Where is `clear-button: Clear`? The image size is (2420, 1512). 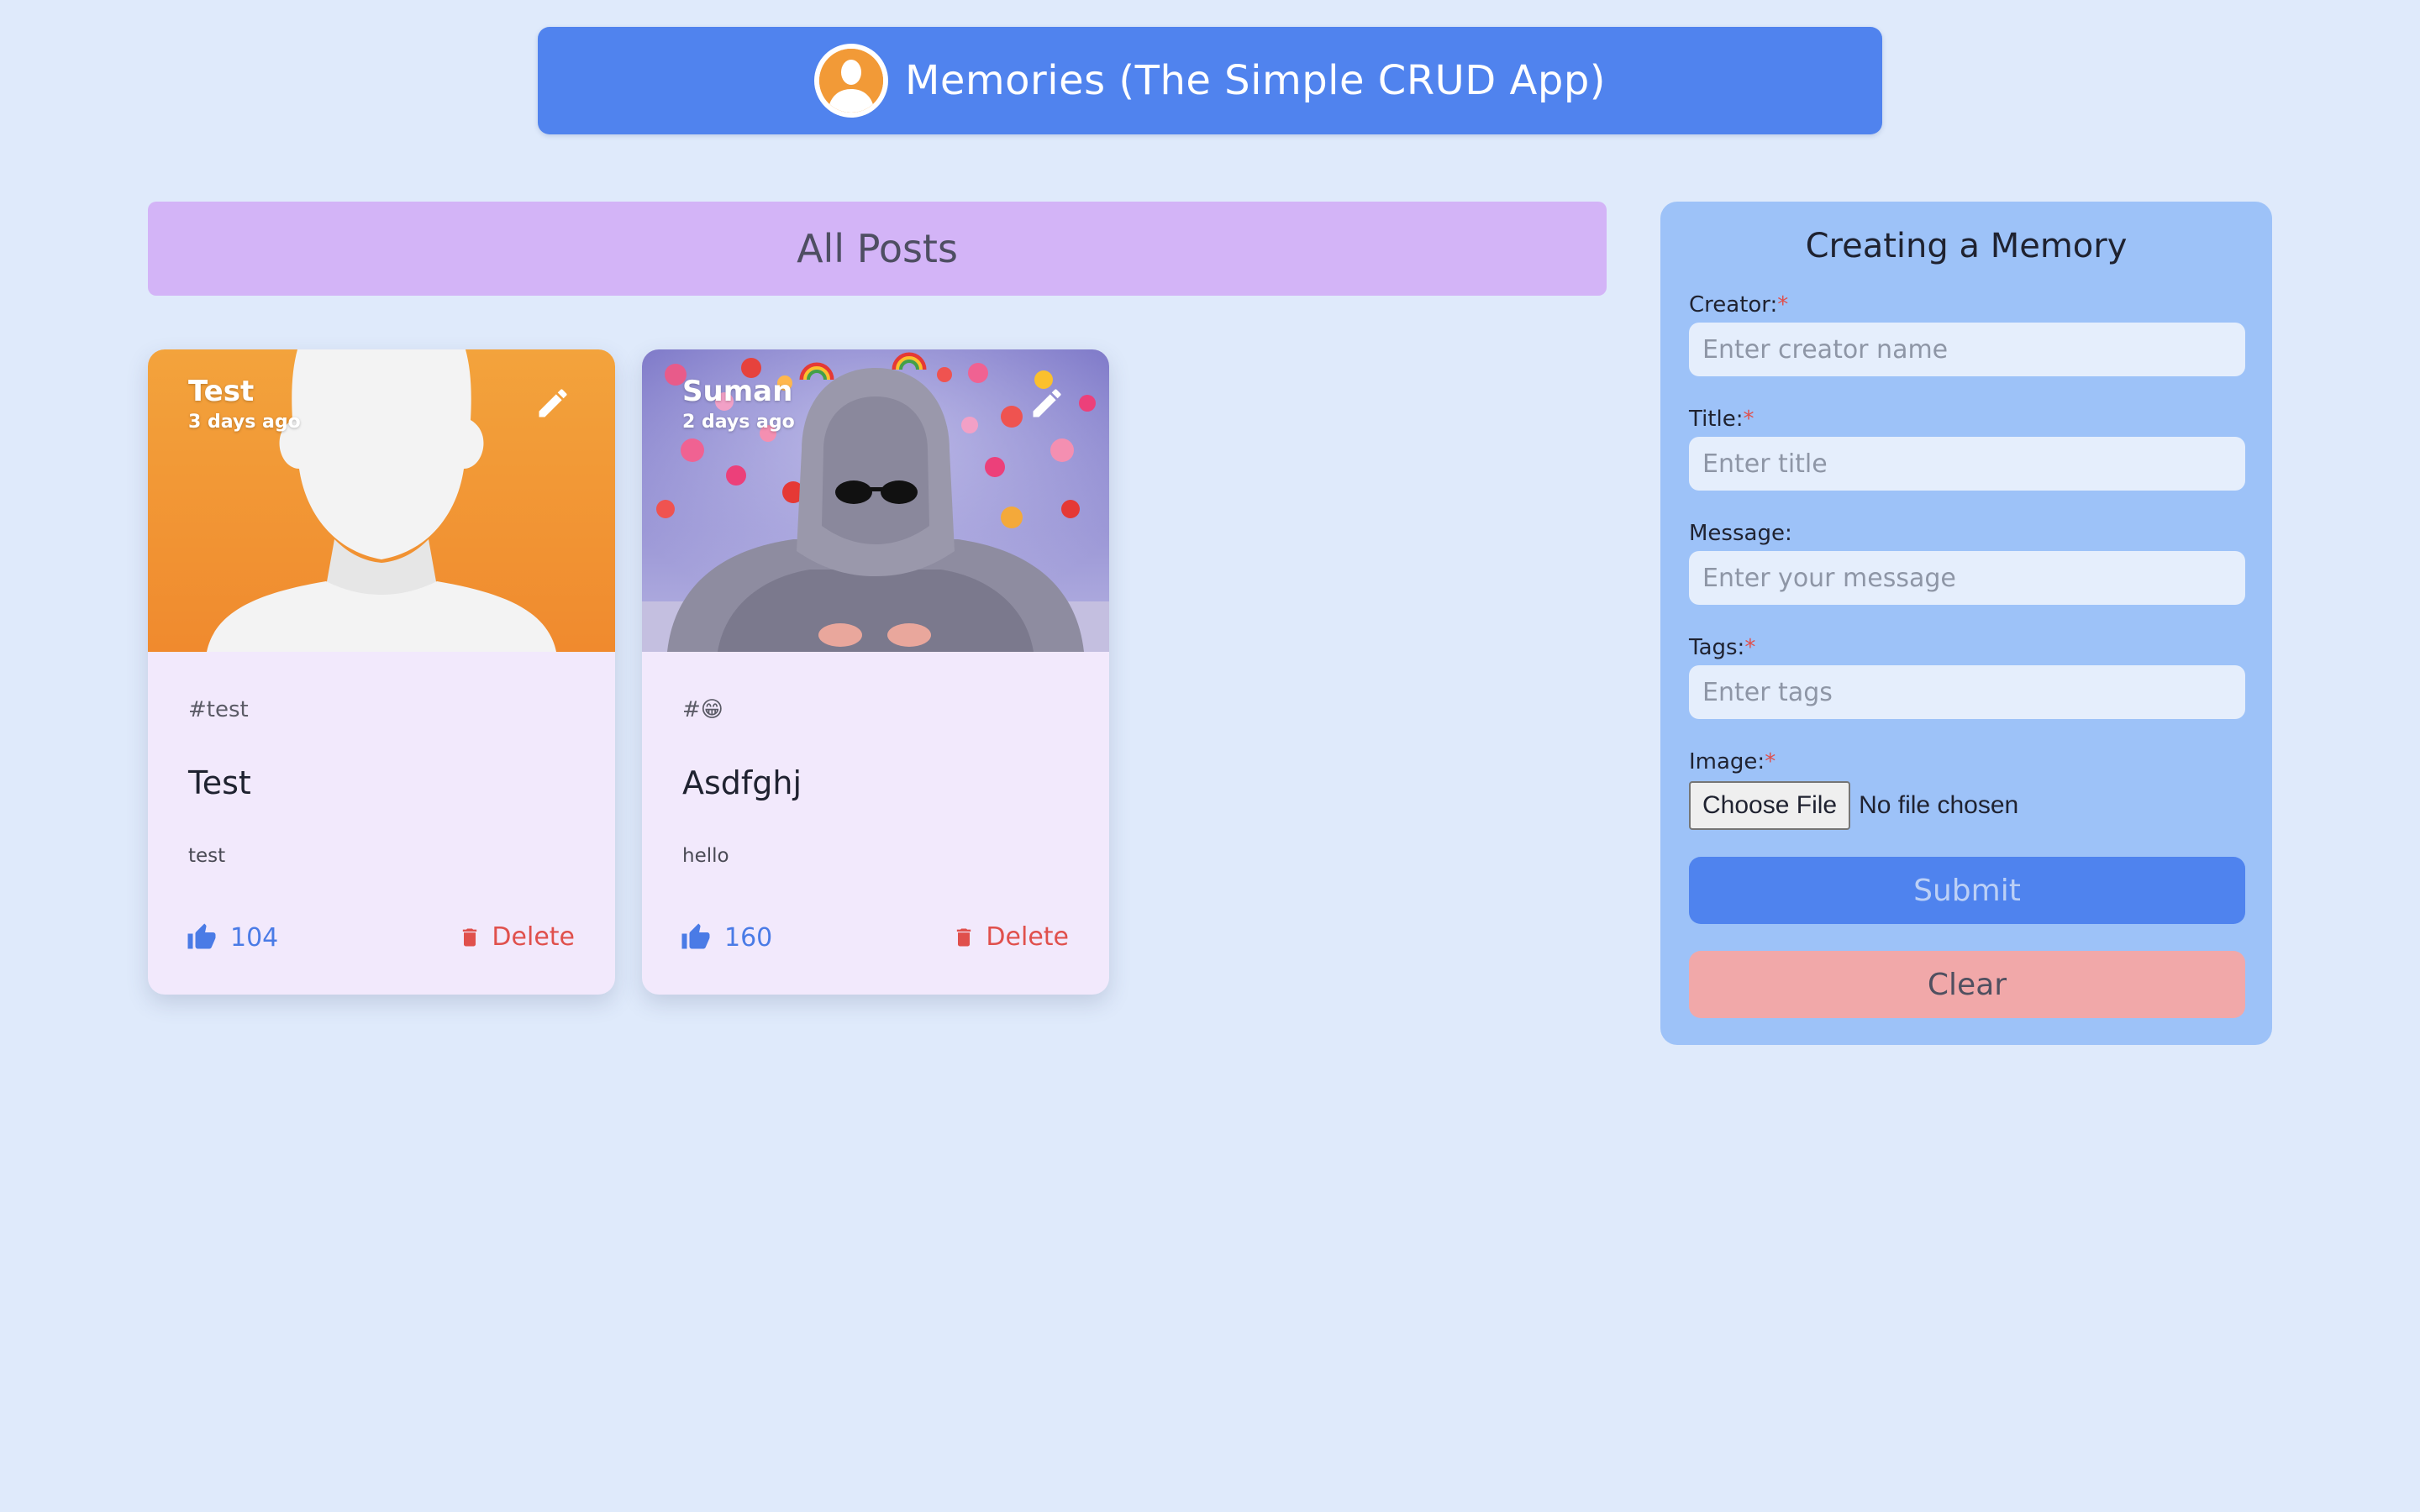
clear-button: Clear is located at coordinates (1967, 984).